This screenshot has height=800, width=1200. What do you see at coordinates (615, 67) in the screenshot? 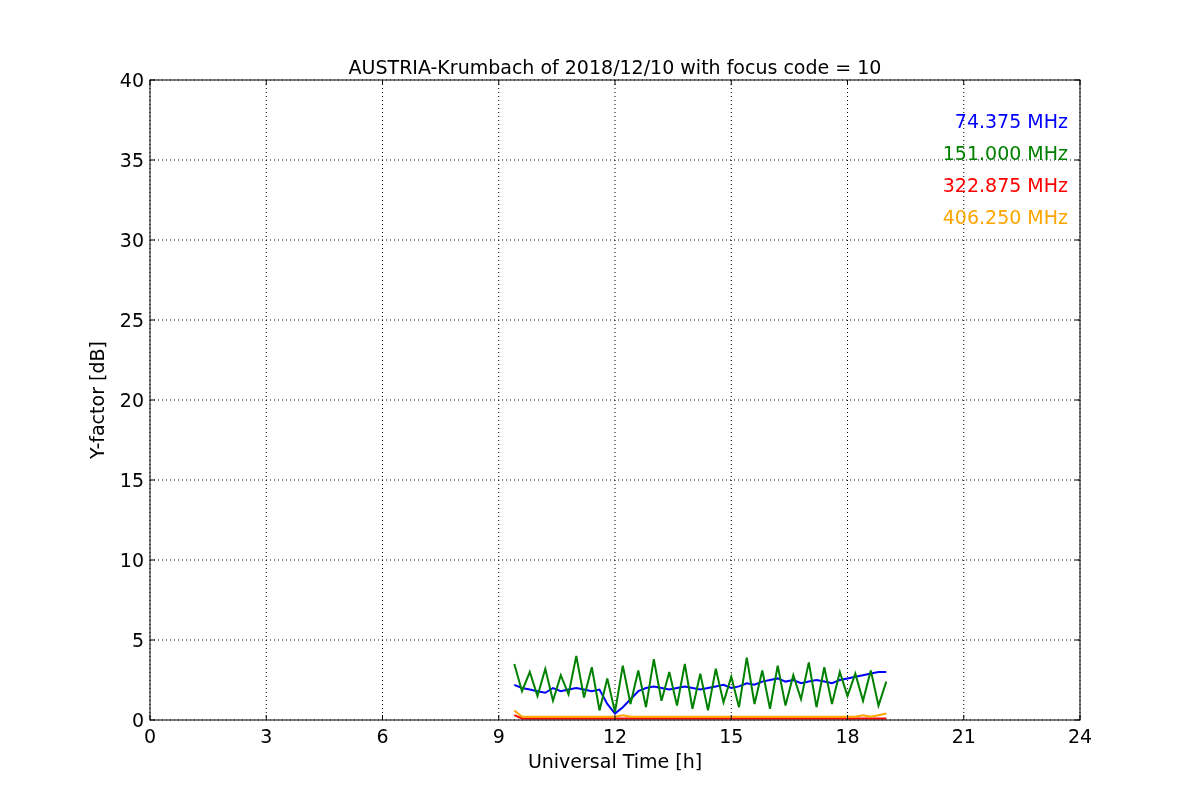
I see `chart-title: AUSTRIA-Krumbach of 2018/12/10 with focus code = 10` at bounding box center [615, 67].